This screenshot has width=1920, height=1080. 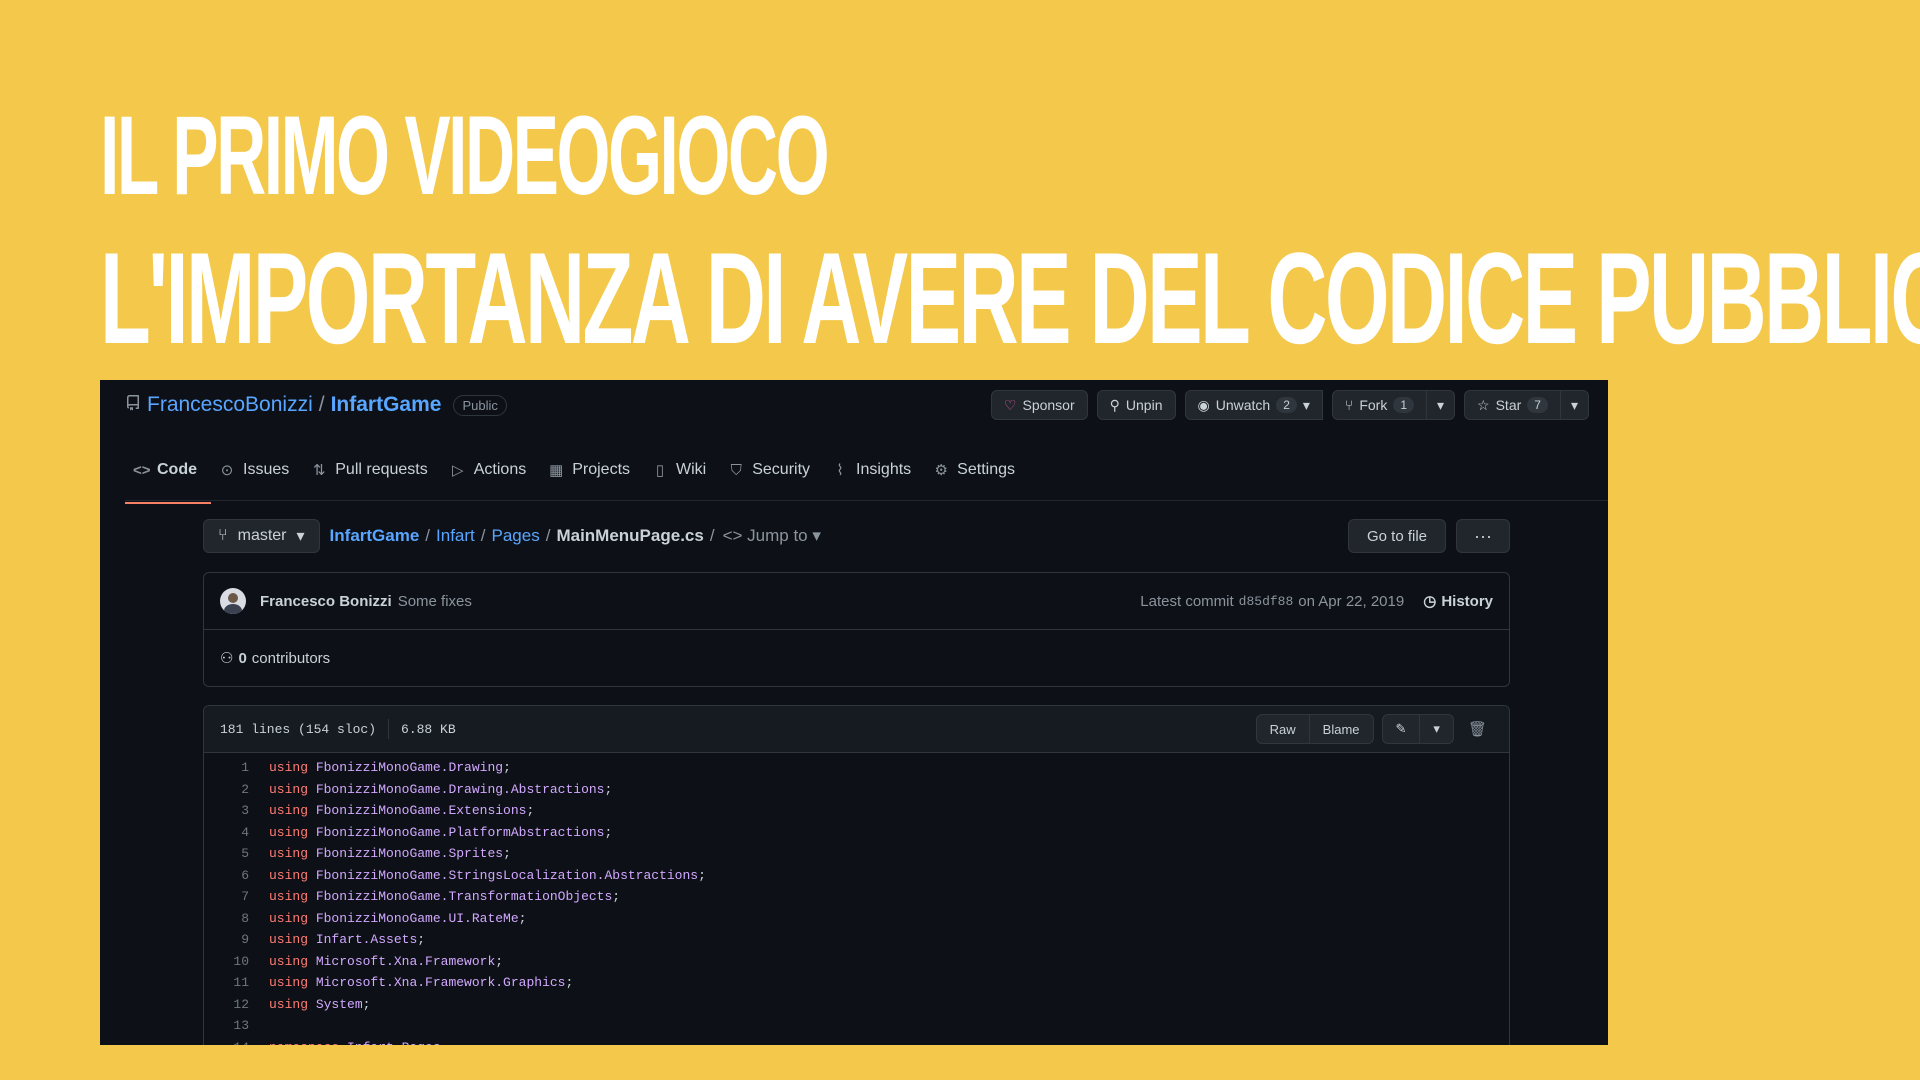 I want to click on table-icon: ▦, so click(x=556, y=470).